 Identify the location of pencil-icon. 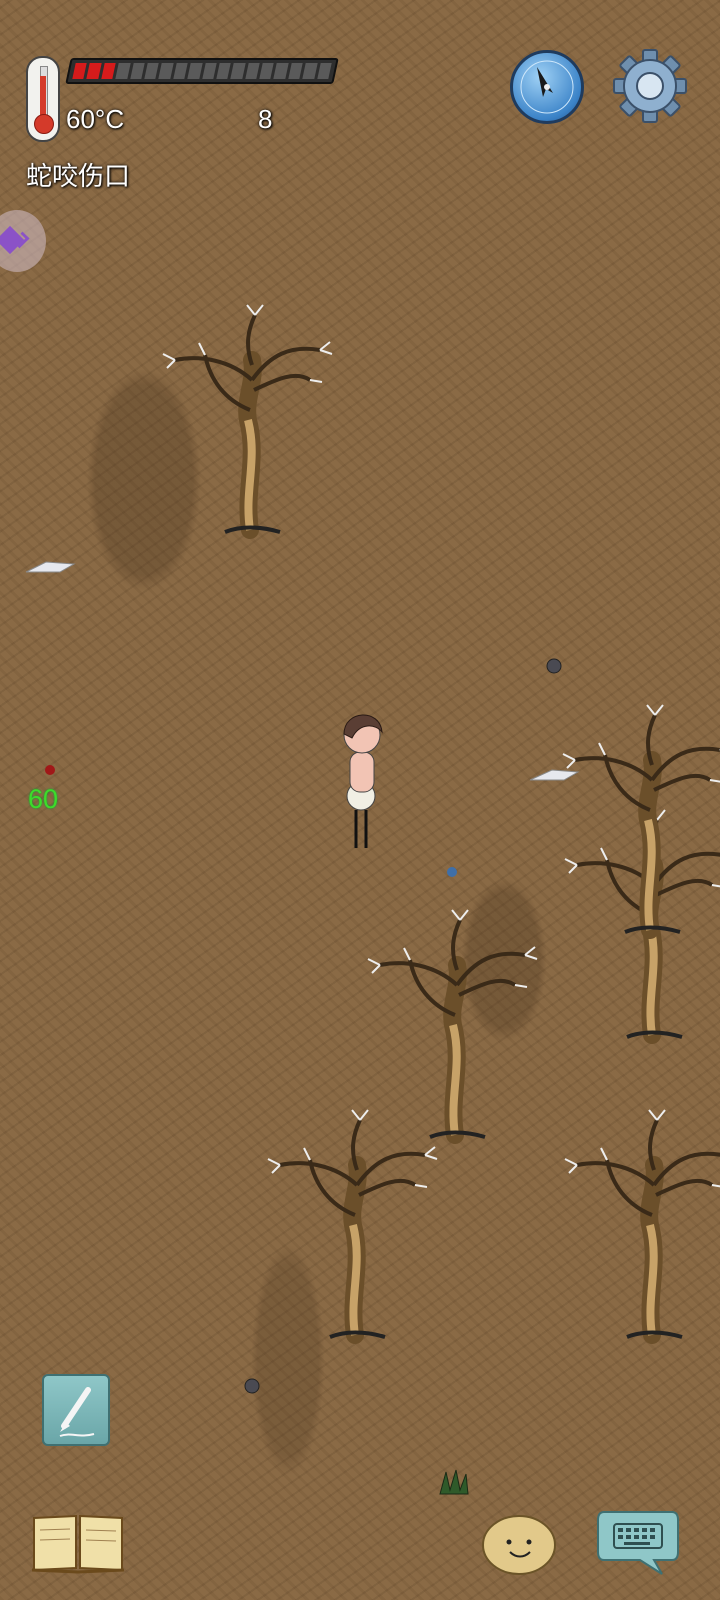
(77, 1412).